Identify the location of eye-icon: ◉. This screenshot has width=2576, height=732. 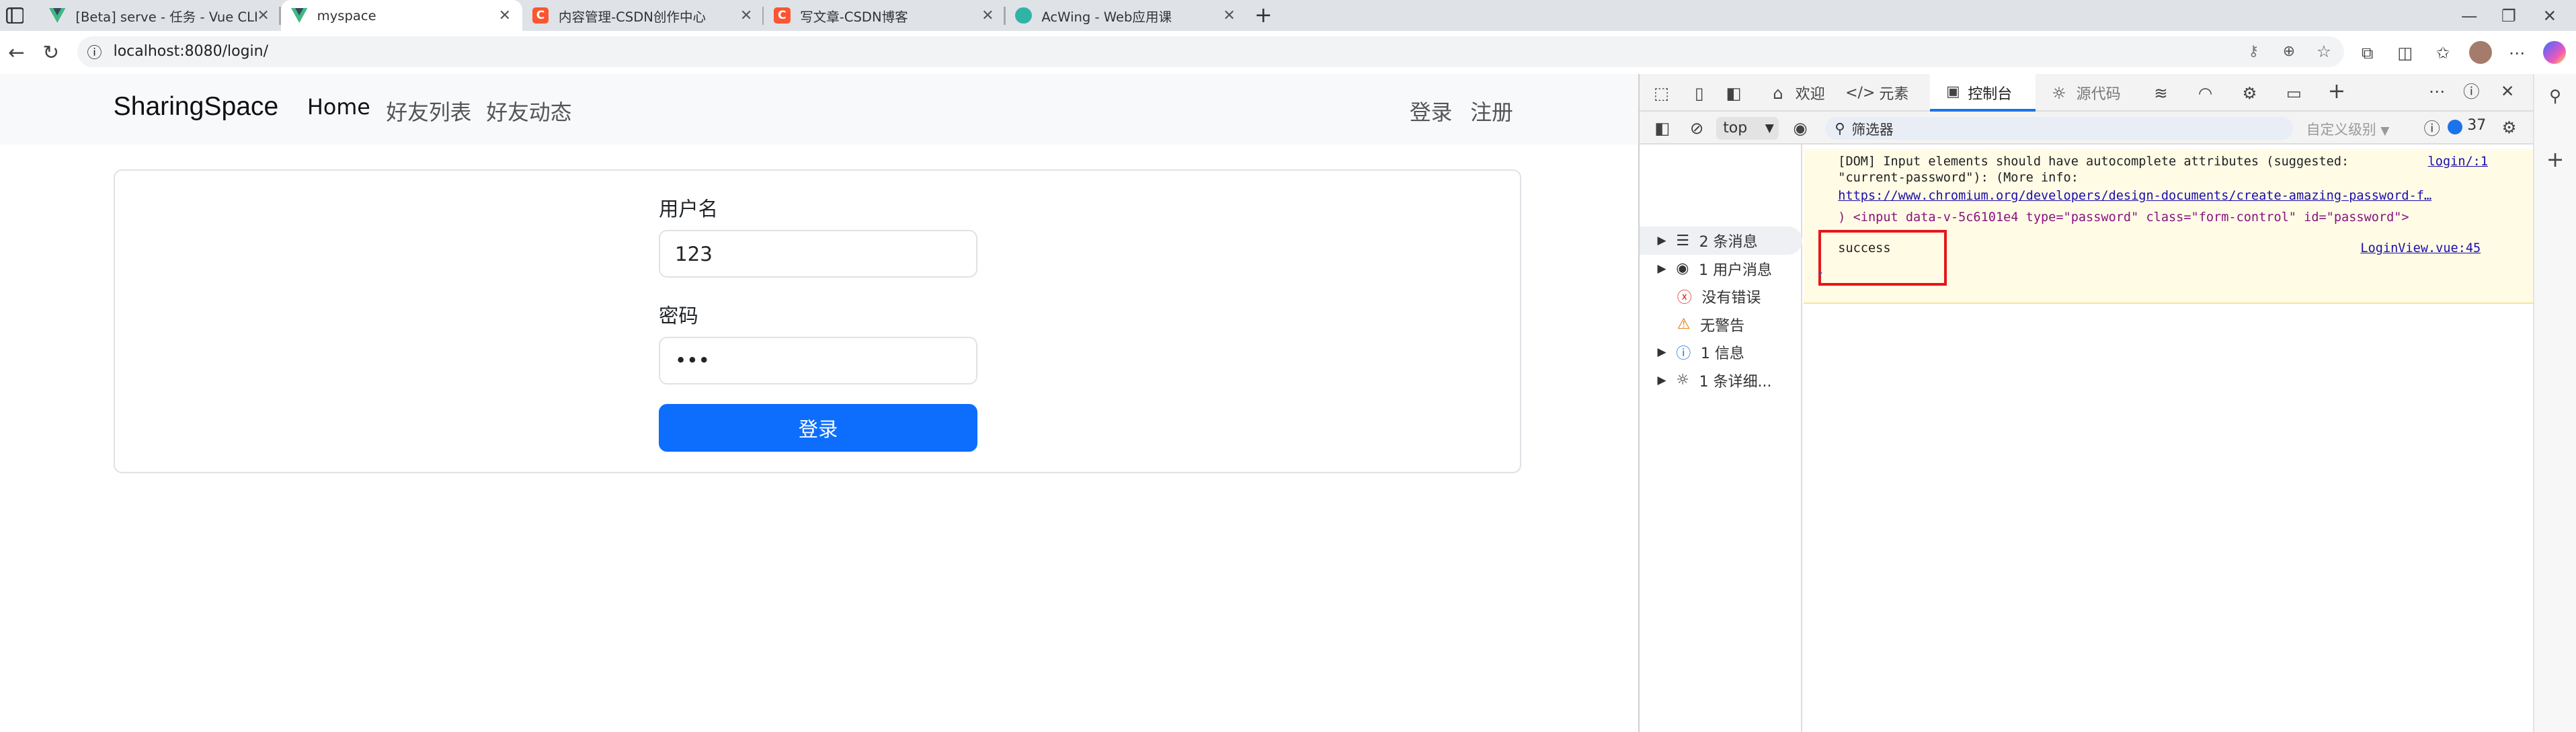
(1800, 128).